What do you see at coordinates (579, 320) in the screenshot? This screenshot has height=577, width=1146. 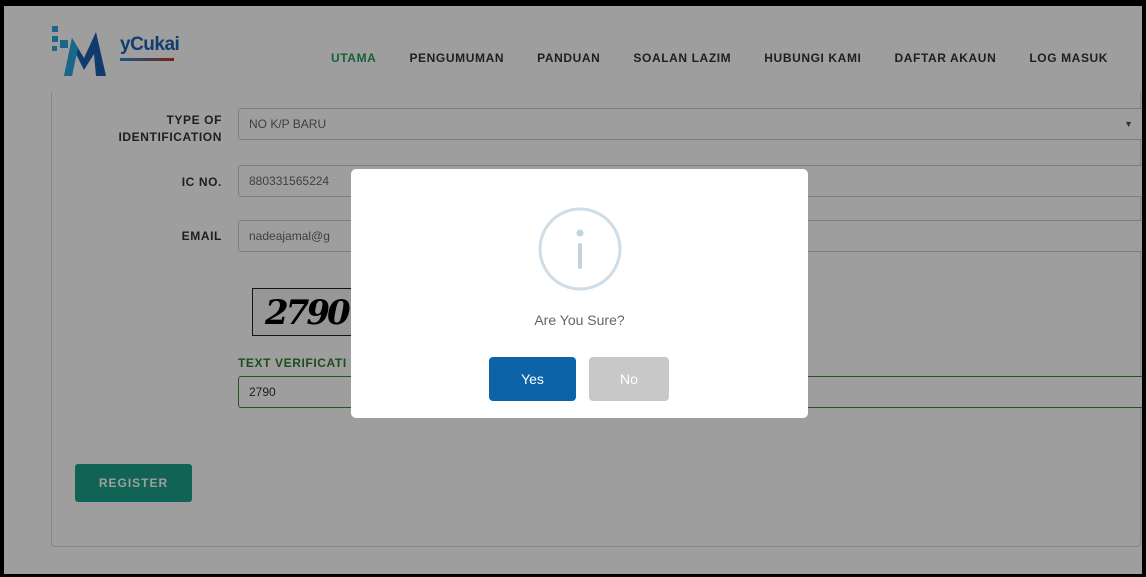 I see `confirm-message: Are You Sure?` at bounding box center [579, 320].